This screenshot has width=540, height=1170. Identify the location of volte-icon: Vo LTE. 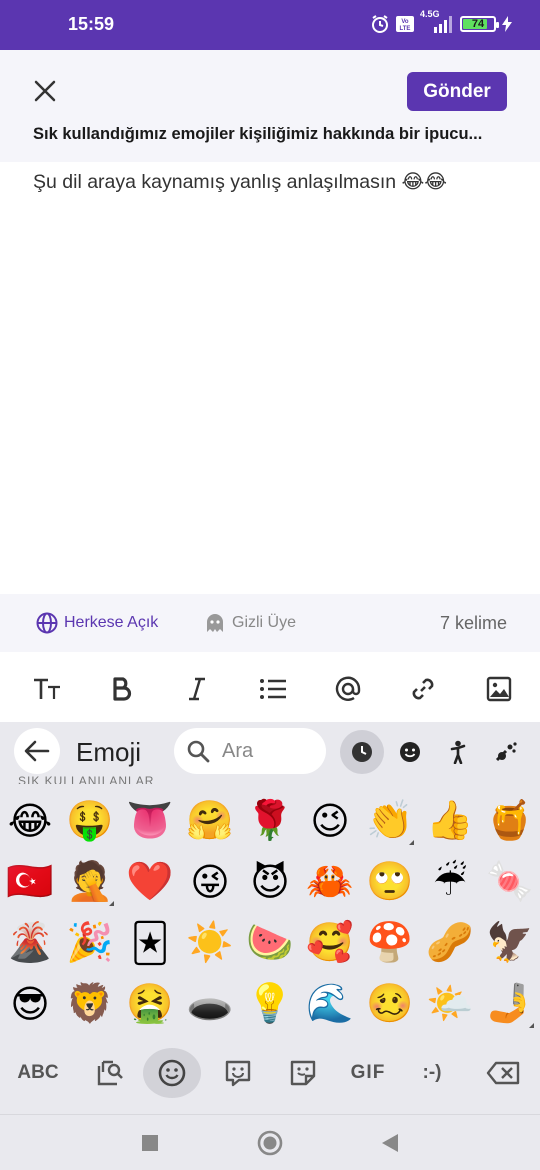
(405, 24).